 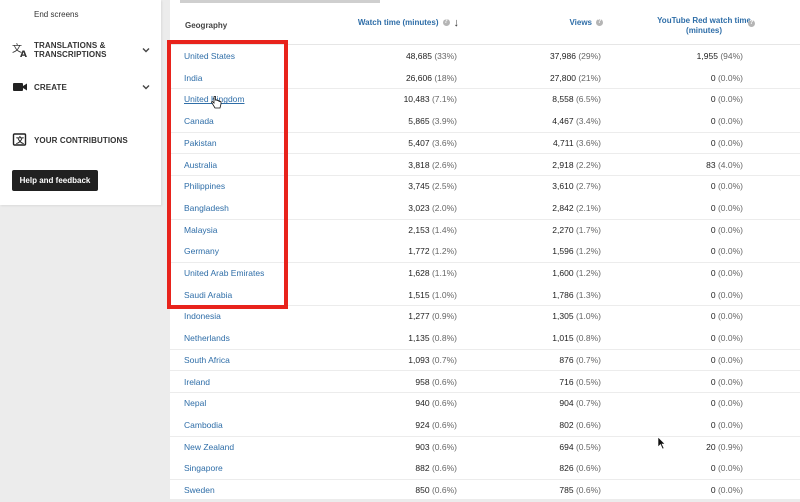 I want to click on views-value: 1,596 (1.2%), so click(x=576, y=251).